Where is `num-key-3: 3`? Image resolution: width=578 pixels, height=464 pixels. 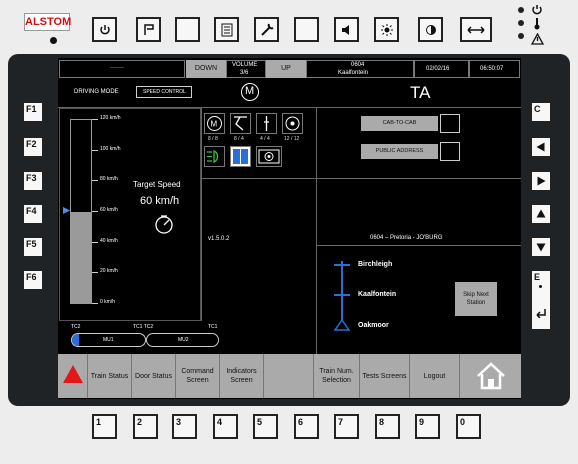
num-key-3: 3 is located at coordinates (184, 426).